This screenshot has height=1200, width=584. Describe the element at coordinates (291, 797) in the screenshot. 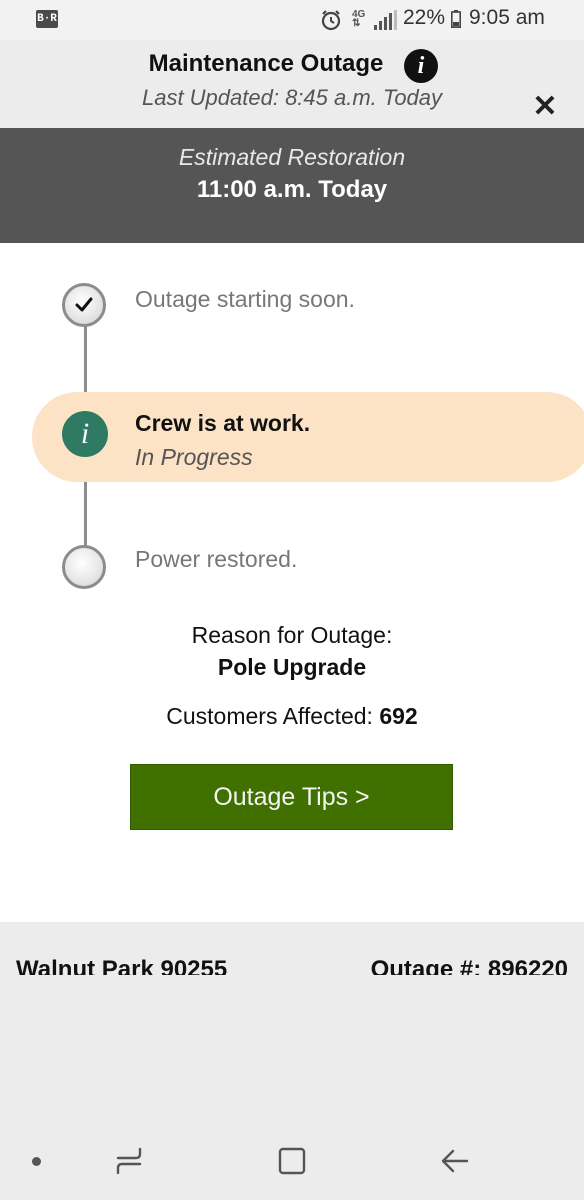

I see `outage-tips-button: Outage Tips >` at that location.